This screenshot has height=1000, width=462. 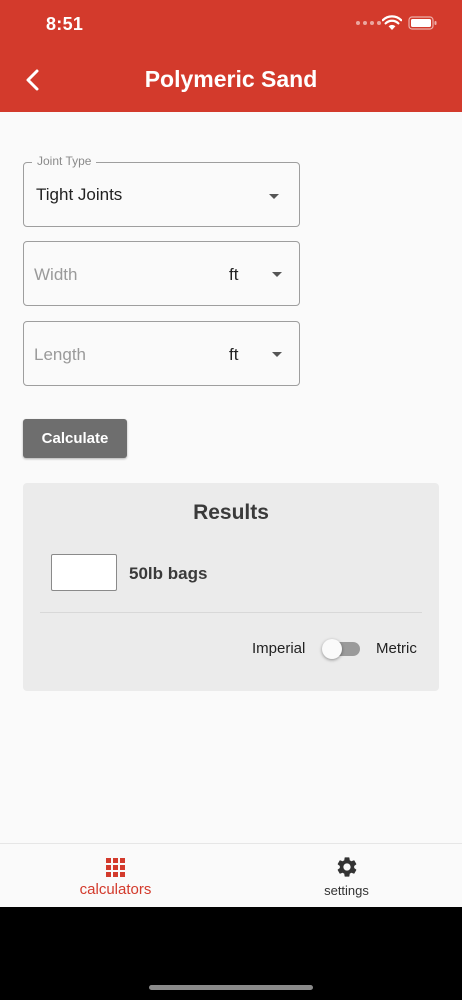 What do you see at coordinates (231, 612) in the screenshot?
I see `divider` at bounding box center [231, 612].